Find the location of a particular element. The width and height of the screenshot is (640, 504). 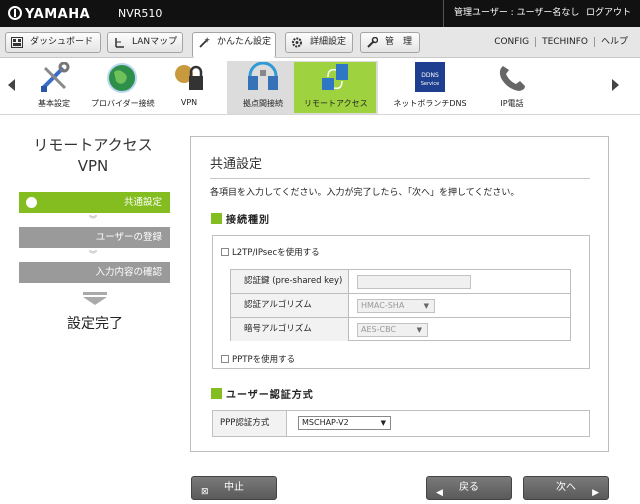

back-button: ◀ 戻る is located at coordinates (469, 488).